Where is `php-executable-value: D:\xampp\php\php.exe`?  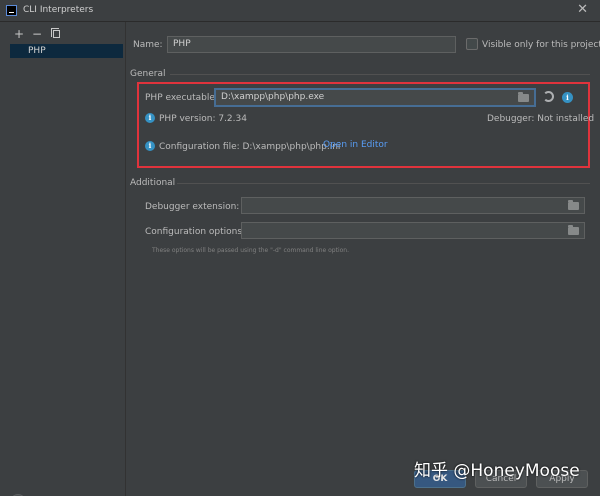
php-executable-value: D:\xampp\php\php.exe is located at coordinates (273, 97).